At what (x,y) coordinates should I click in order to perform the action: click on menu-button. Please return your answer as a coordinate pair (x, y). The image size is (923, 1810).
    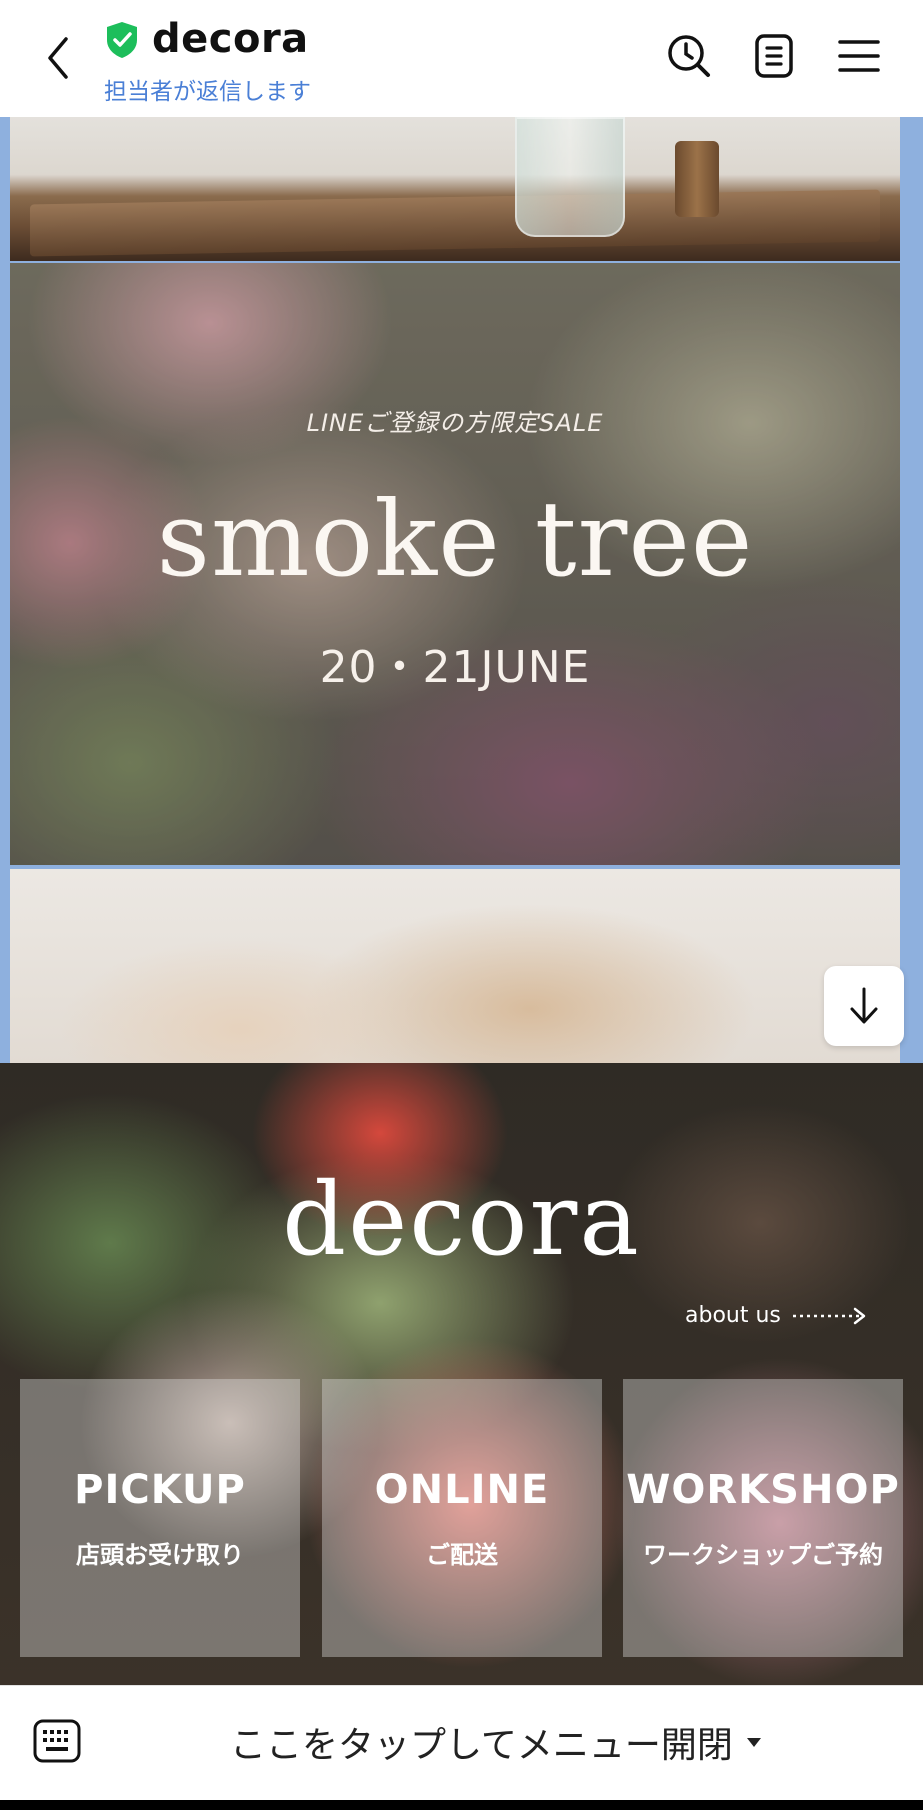
    Looking at the image, I should click on (859, 56).